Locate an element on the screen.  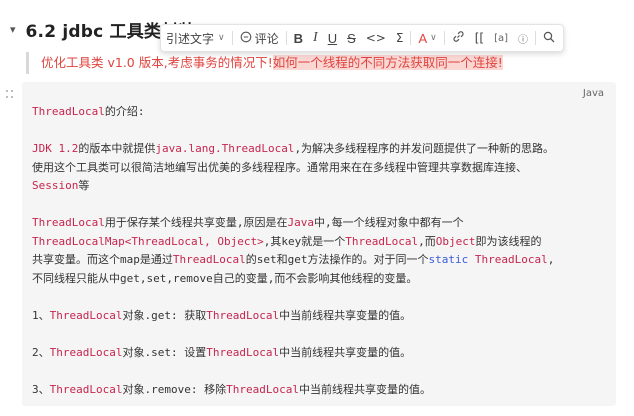
code-token: 对象.remove: 移除 is located at coordinates (174, 389).